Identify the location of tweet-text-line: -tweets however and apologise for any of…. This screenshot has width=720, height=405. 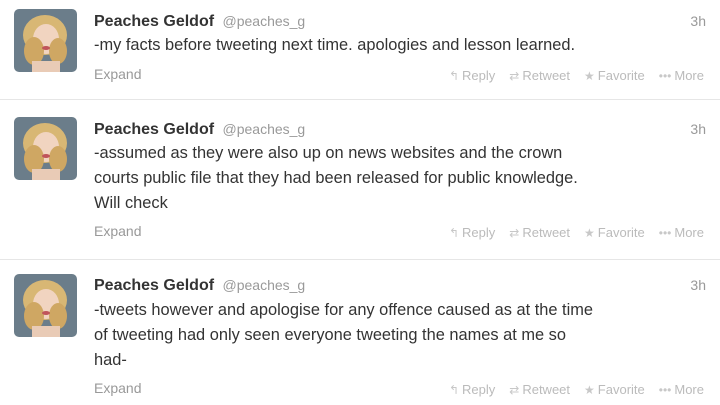
(344, 310).